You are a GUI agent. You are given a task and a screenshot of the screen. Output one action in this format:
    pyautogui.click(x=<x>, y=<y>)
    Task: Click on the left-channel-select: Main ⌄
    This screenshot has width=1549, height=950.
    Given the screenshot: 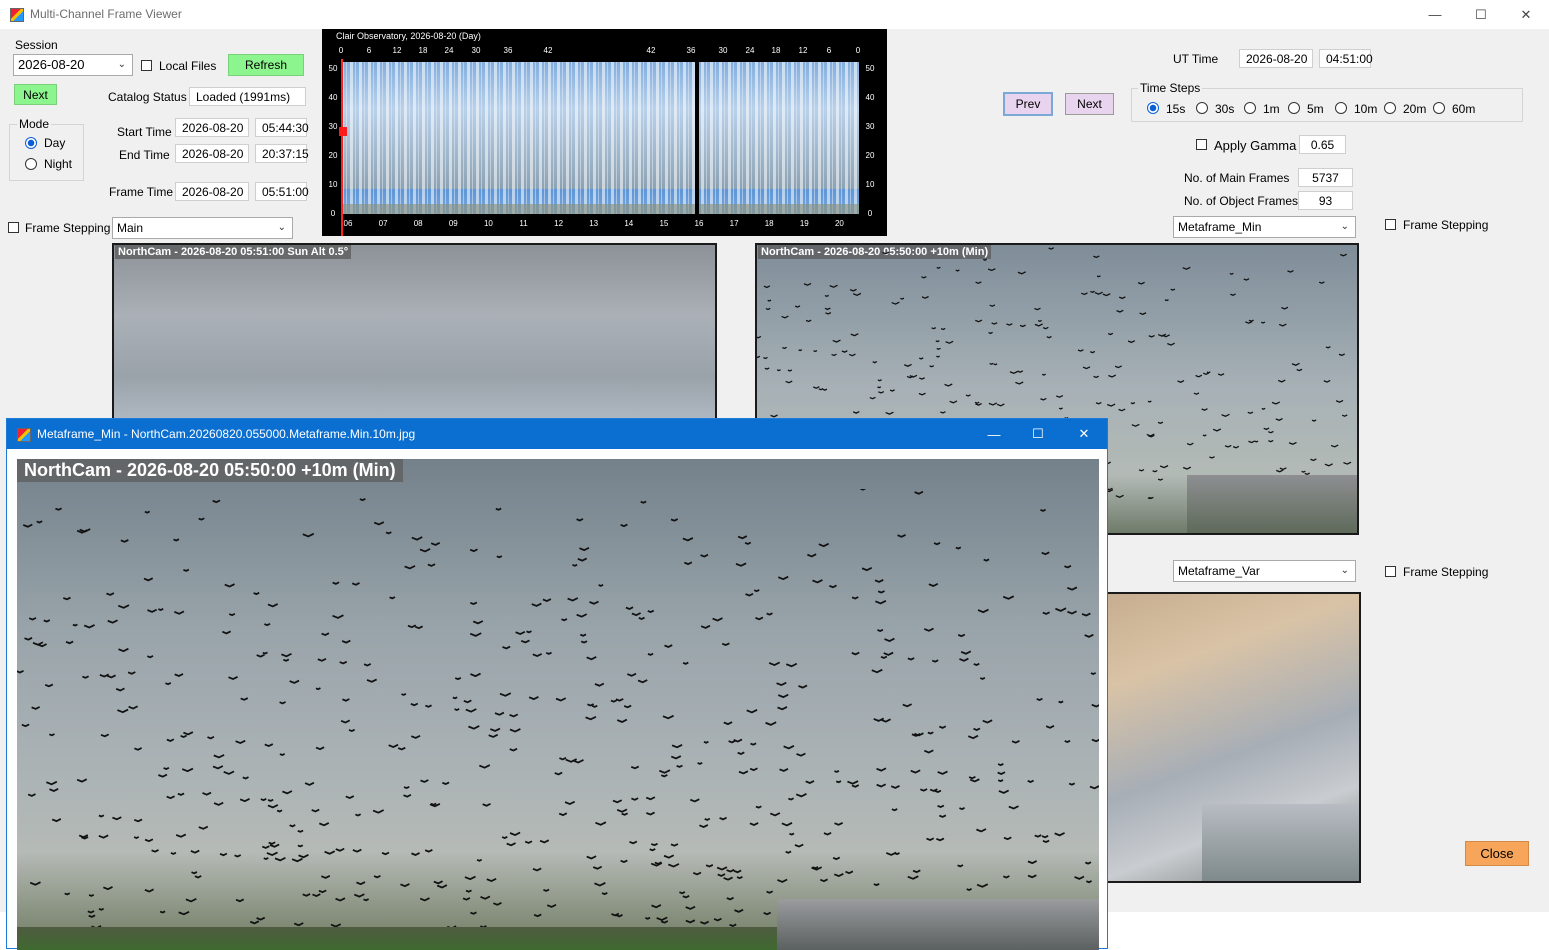 What is the action you would take?
    pyautogui.click(x=202, y=228)
    